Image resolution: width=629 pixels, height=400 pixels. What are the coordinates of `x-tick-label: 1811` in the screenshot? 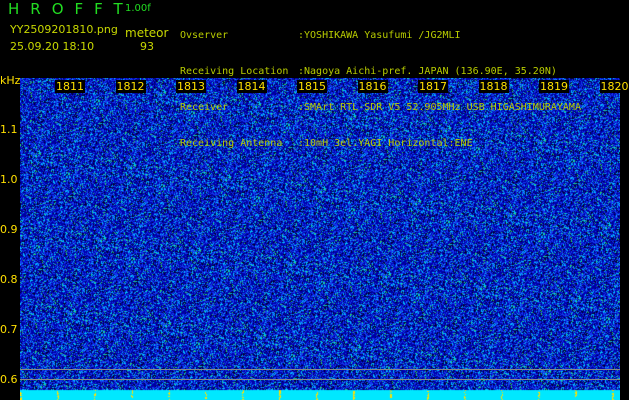 It's located at (70, 86).